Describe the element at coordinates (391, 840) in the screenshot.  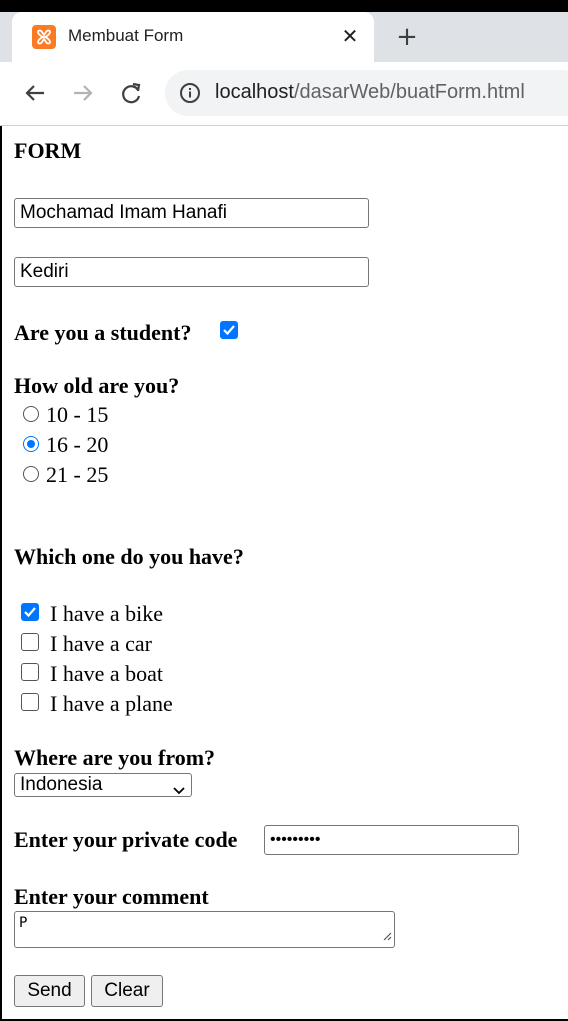
I see `private-code-input: •••••••••` at that location.